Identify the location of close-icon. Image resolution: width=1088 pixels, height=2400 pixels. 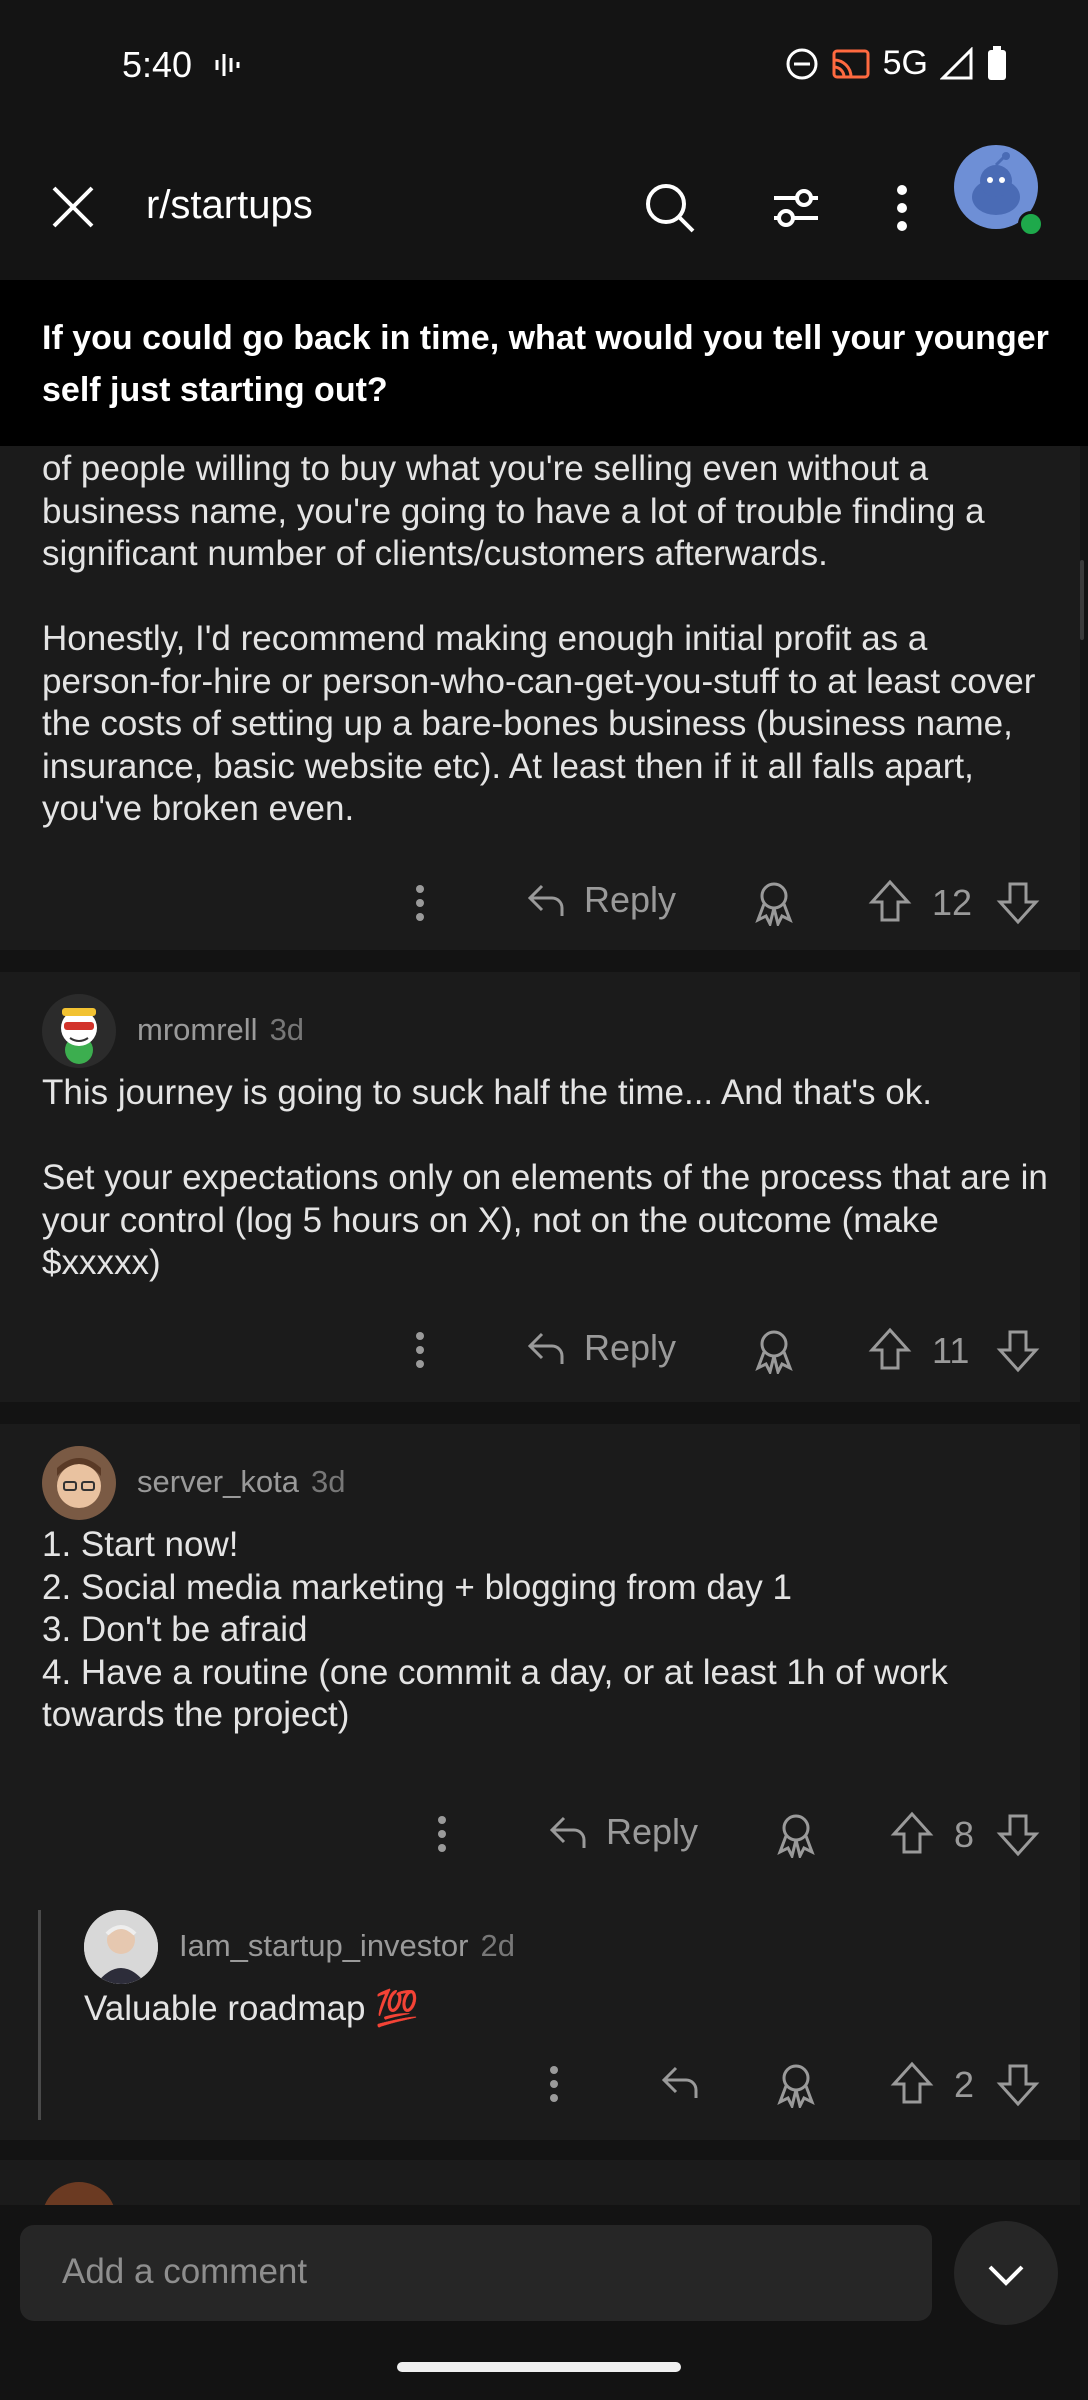
(73, 207).